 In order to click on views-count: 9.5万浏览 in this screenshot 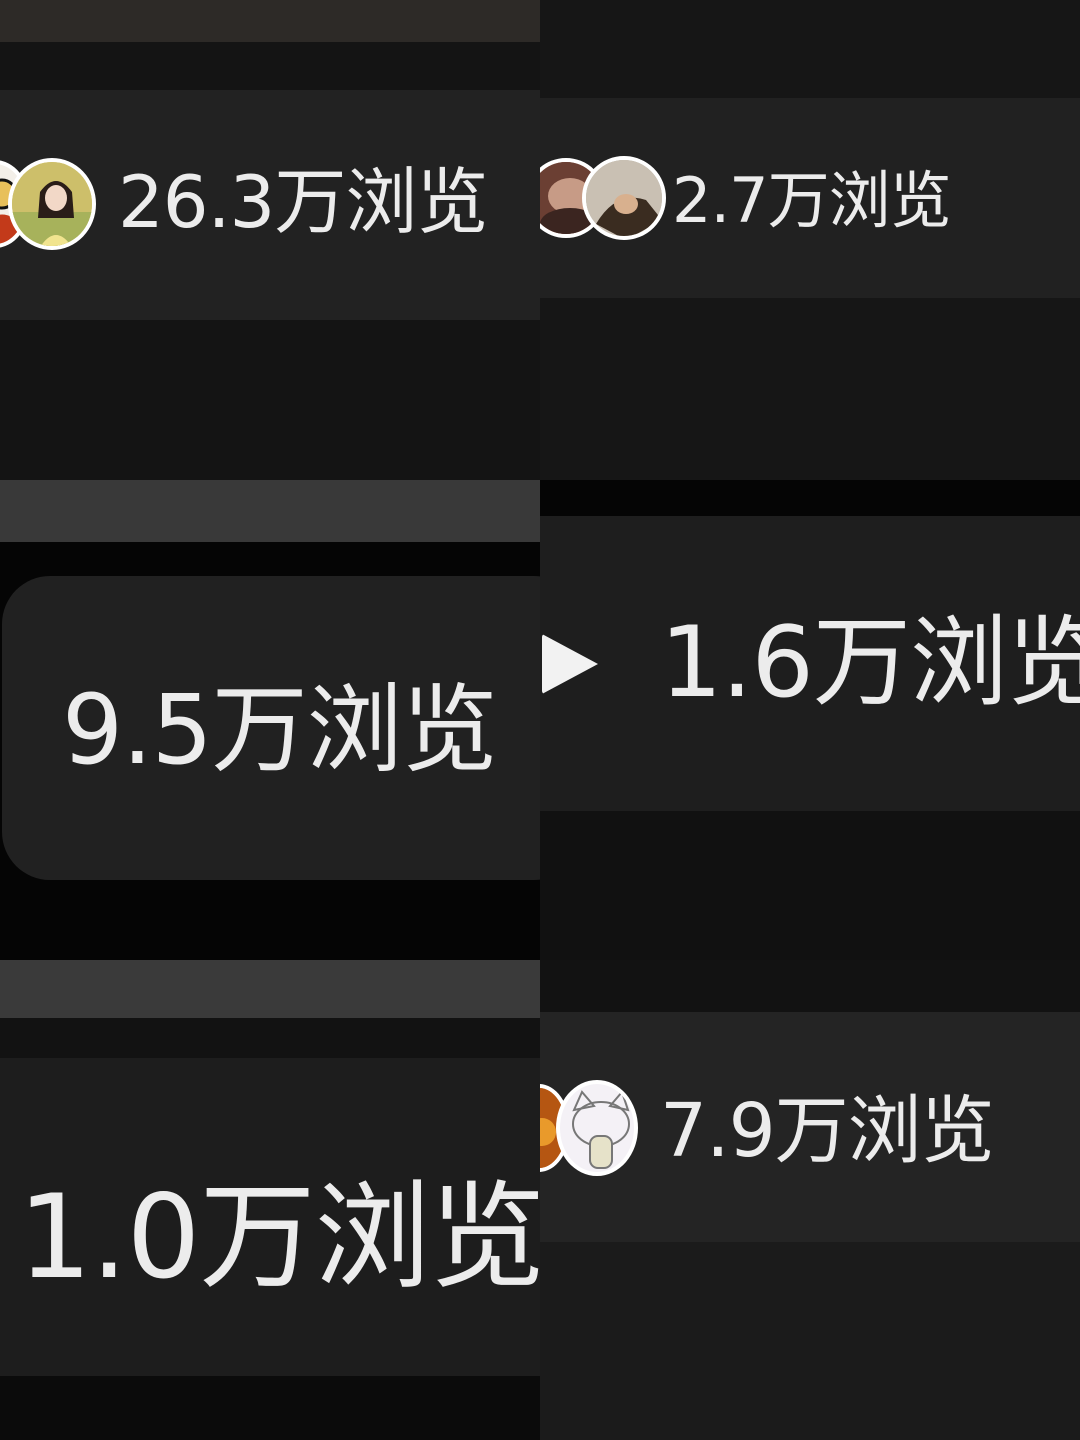, I will do `click(280, 730)`.